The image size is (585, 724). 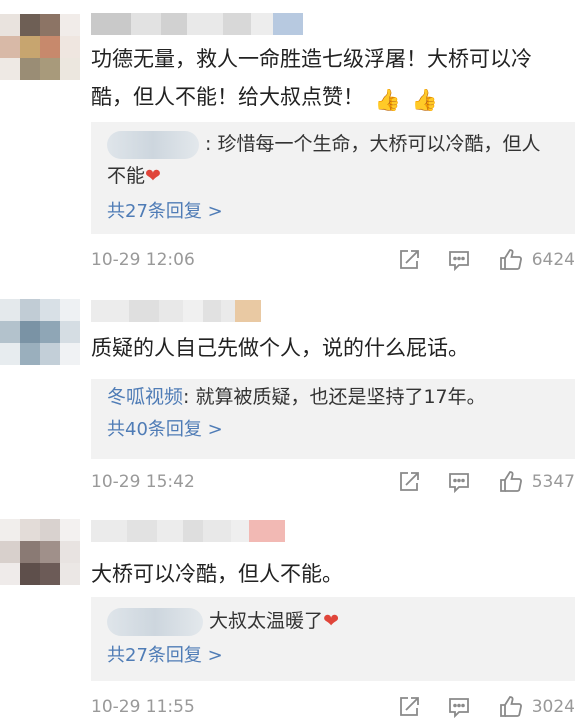 What do you see at coordinates (373, 144) in the screenshot?
I see `reply-text-line: : 珍惜每一个生命，大桥可以冷酷，但人` at bounding box center [373, 144].